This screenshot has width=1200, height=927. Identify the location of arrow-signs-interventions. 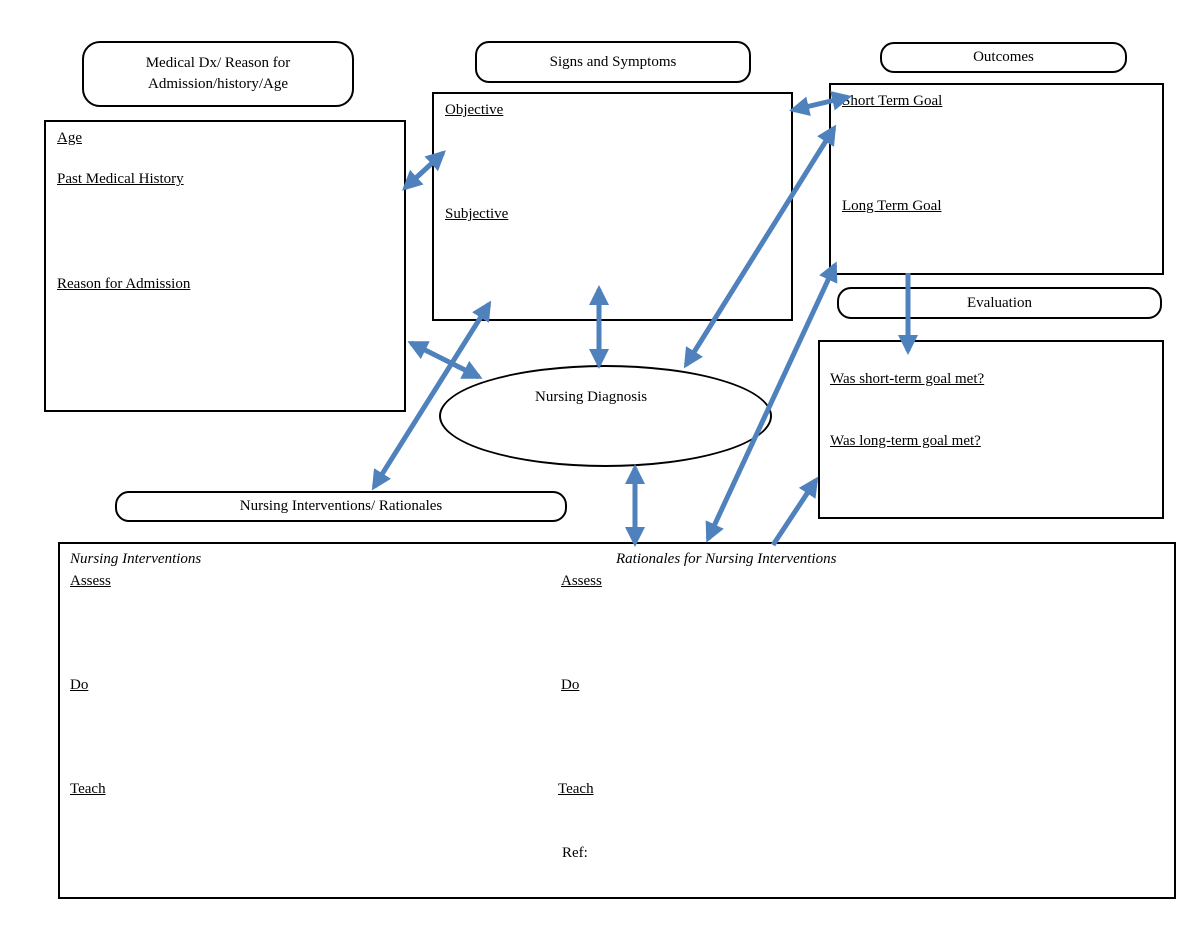
(431, 395).